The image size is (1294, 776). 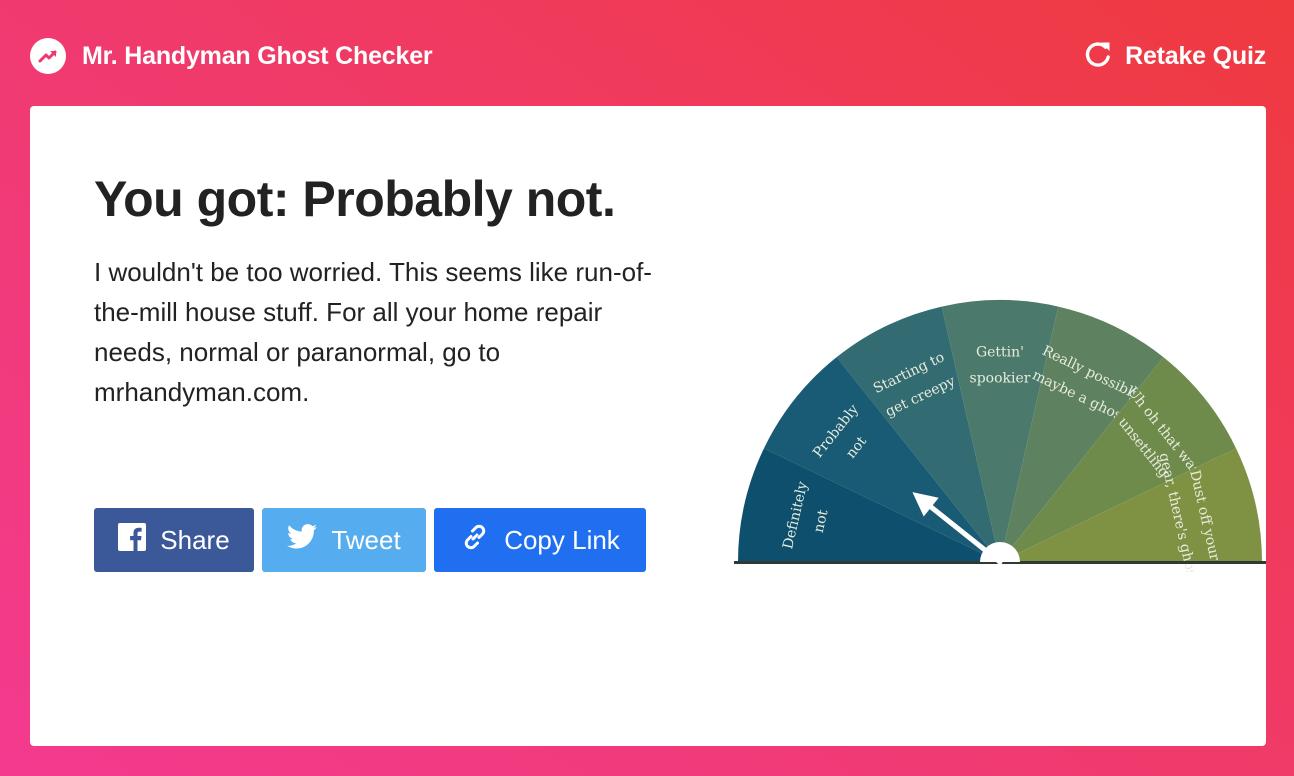 What do you see at coordinates (1000, 352) in the screenshot?
I see `meter-segment-label: Gettin'` at bounding box center [1000, 352].